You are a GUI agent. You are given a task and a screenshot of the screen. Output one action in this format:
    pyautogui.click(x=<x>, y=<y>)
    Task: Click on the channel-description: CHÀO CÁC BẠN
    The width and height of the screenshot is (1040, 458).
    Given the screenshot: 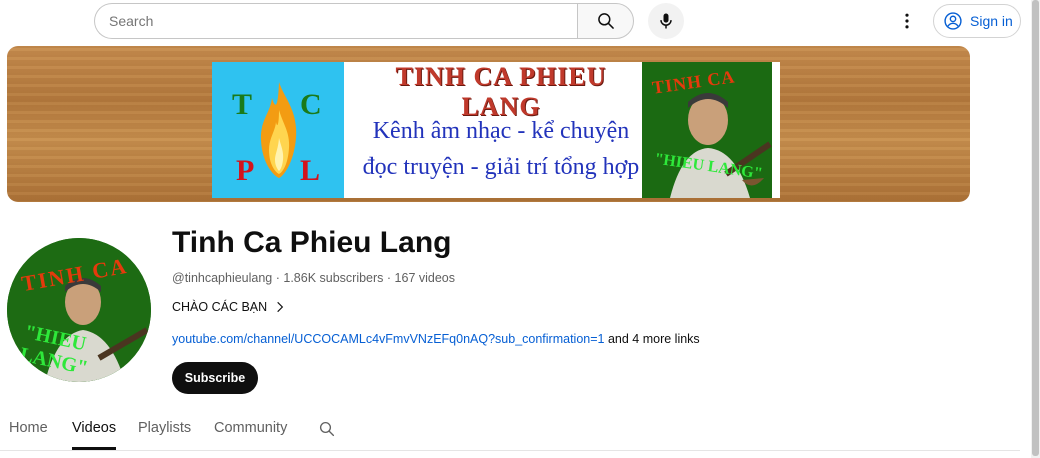 What is the action you would take?
    pyautogui.click(x=229, y=307)
    